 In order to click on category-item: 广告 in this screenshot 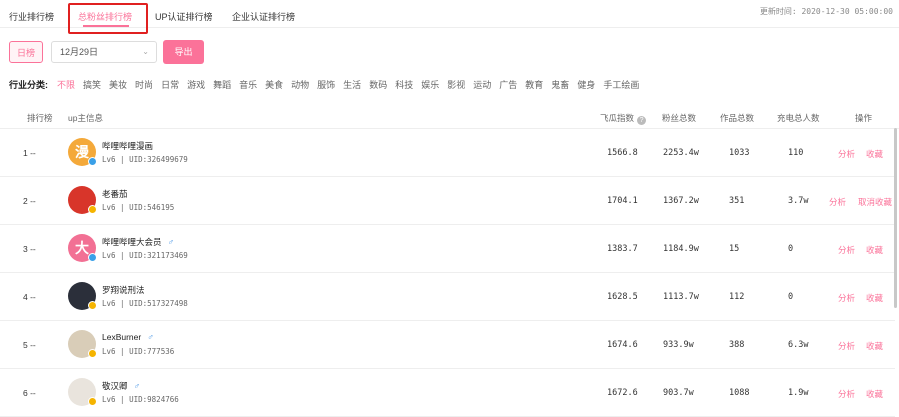, I will do `click(508, 84)`.